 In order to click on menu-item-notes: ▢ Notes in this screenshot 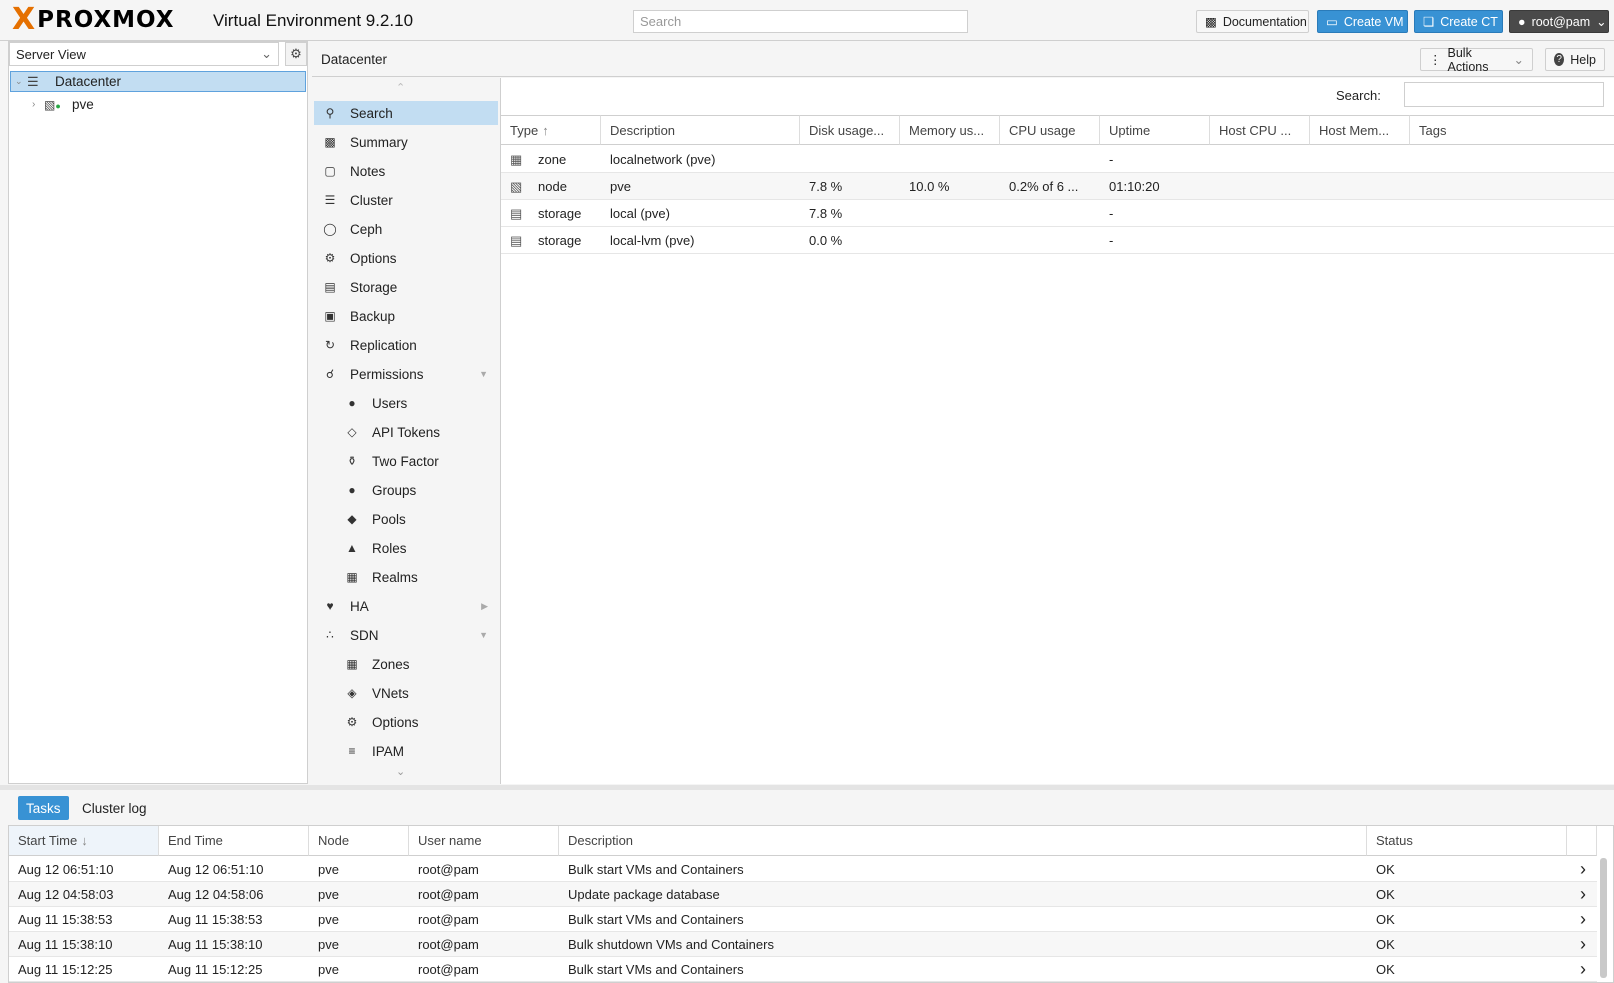, I will do `click(406, 171)`.